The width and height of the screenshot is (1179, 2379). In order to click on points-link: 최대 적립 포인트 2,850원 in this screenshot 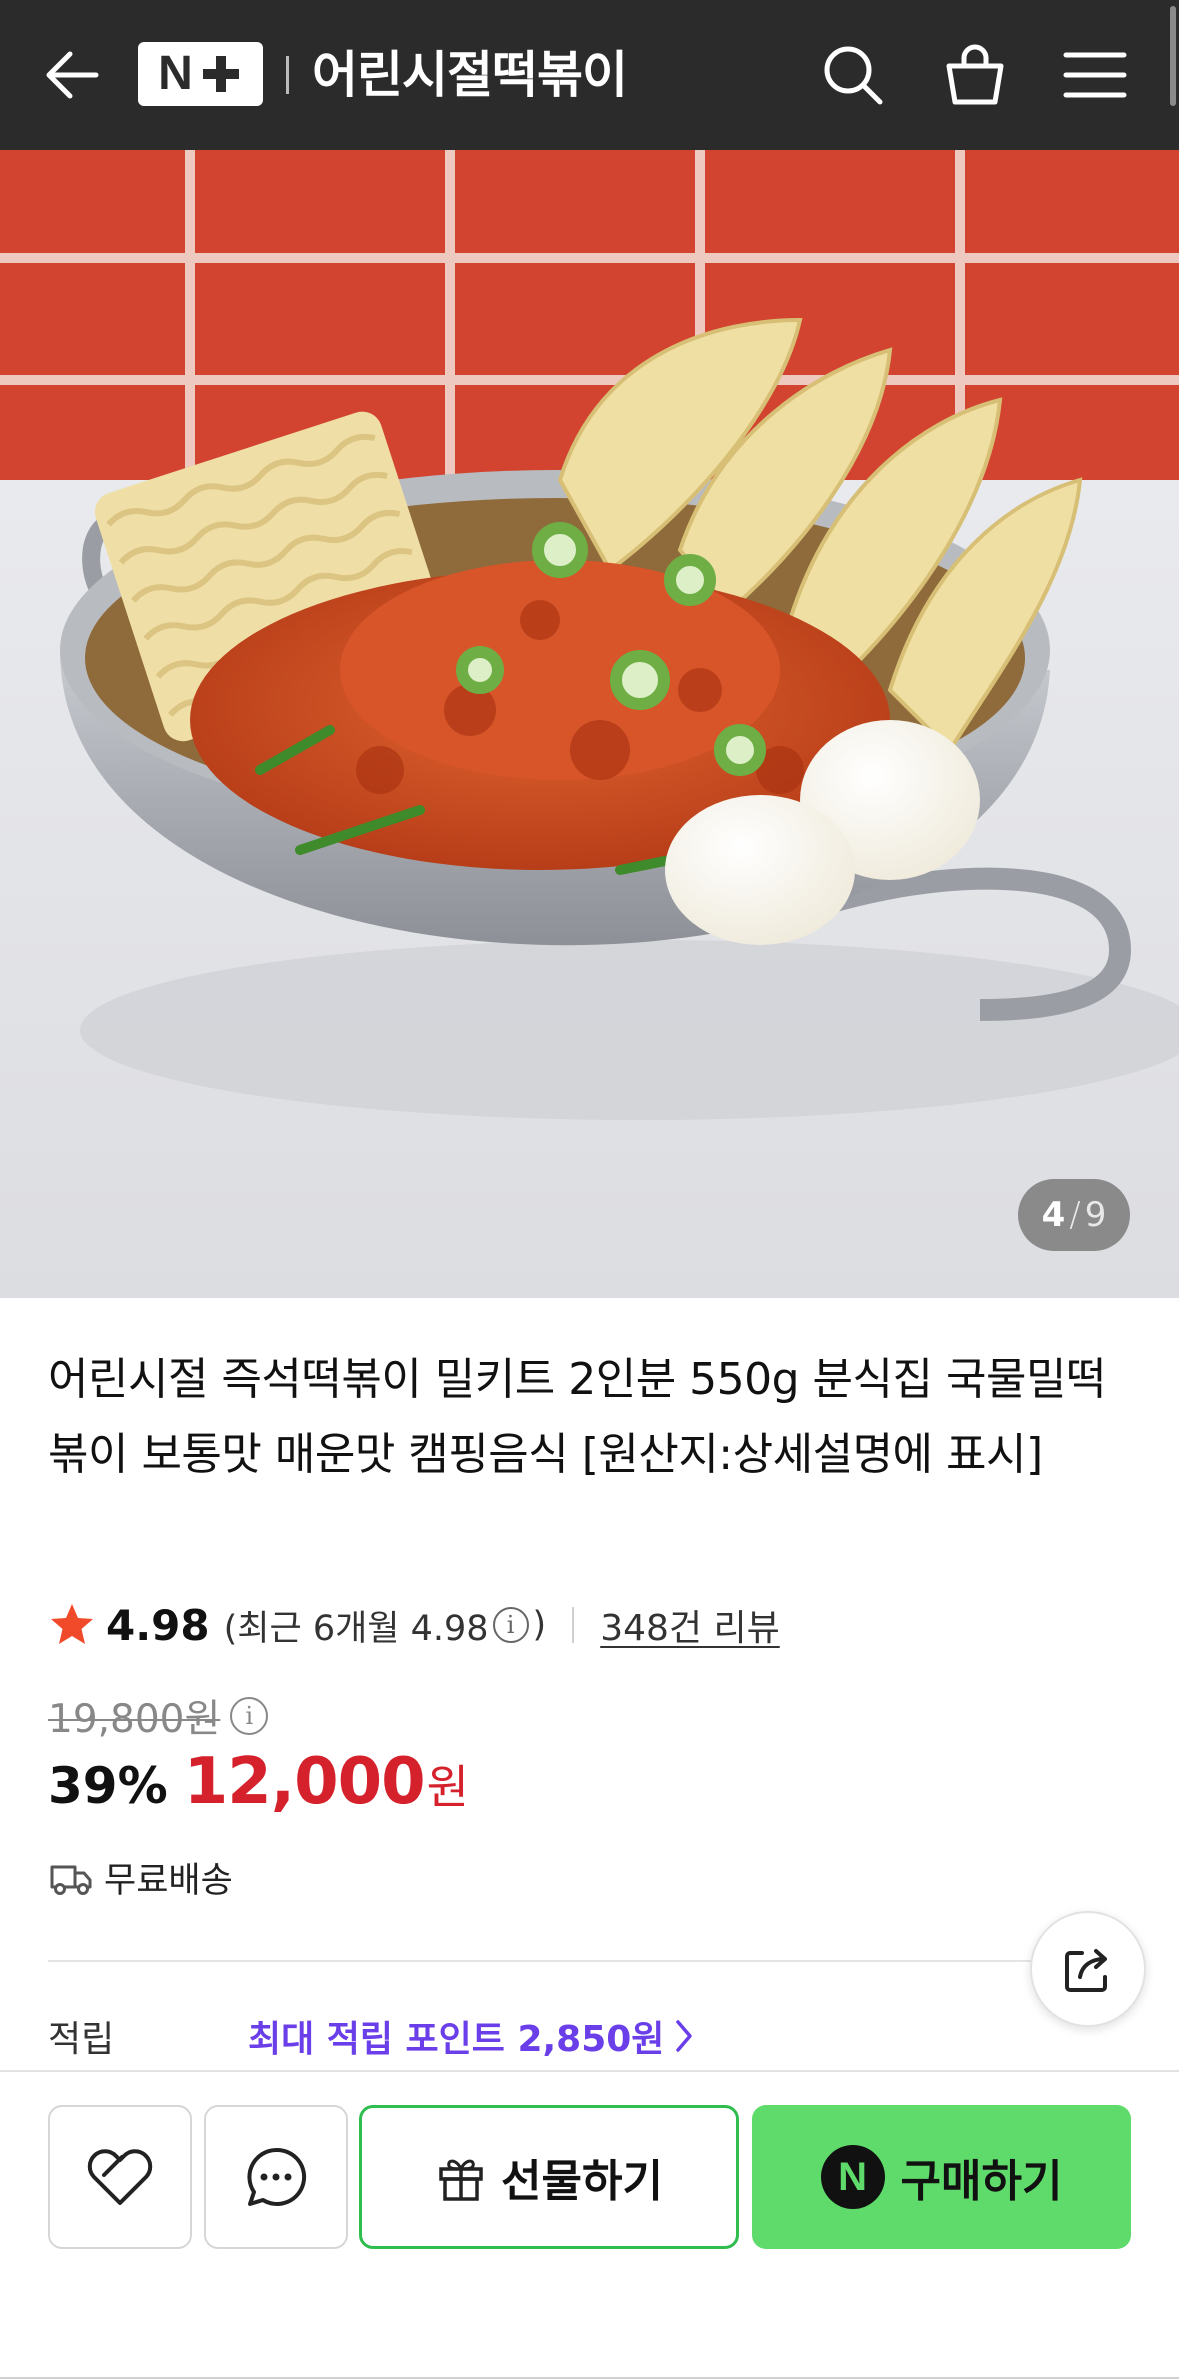, I will do `click(471, 2036)`.